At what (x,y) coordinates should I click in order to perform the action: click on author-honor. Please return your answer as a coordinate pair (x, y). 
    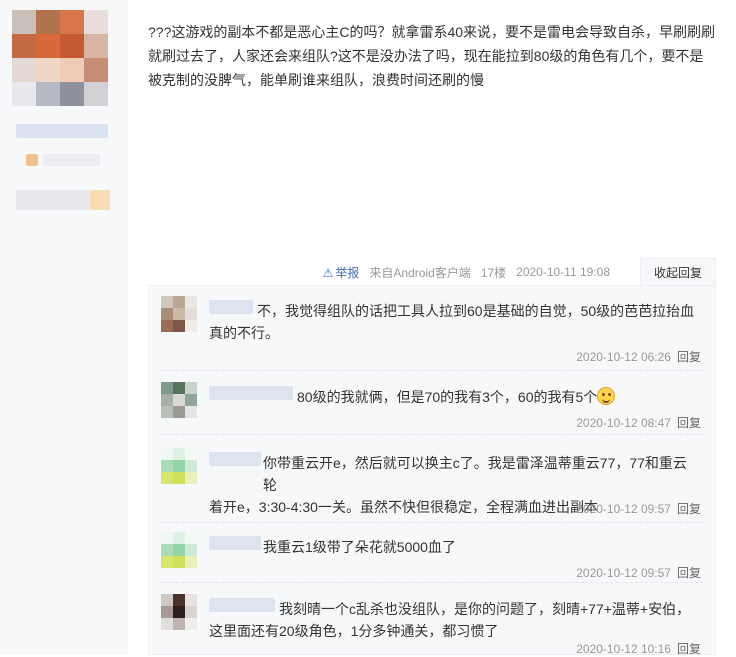
    Looking at the image, I should click on (53, 200).